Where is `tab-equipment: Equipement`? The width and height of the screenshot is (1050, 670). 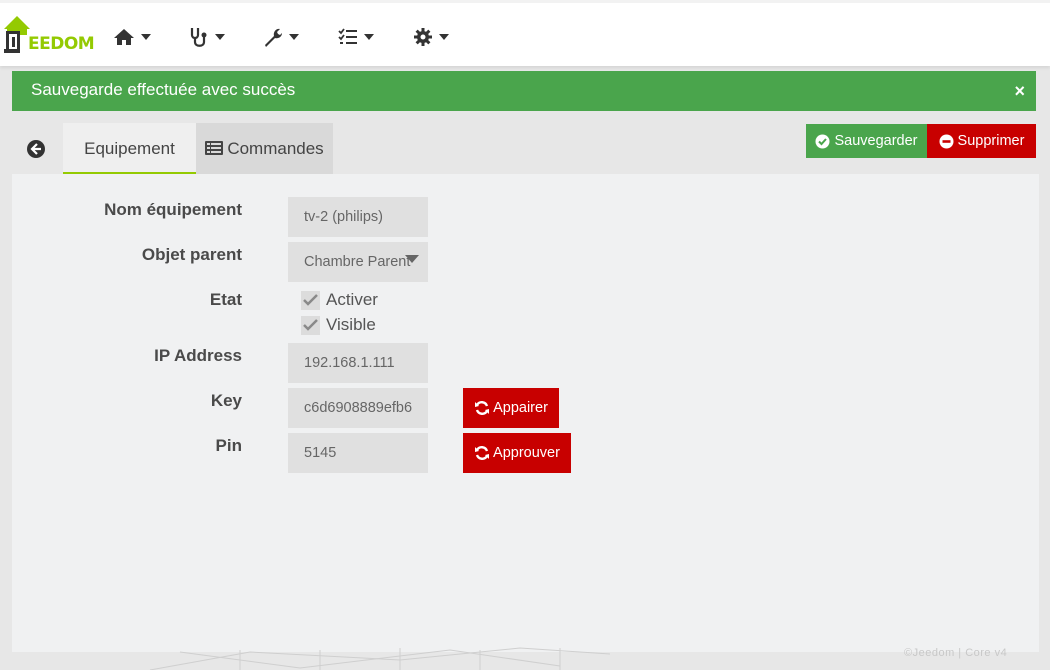
tab-equipment: Equipement is located at coordinates (129, 148).